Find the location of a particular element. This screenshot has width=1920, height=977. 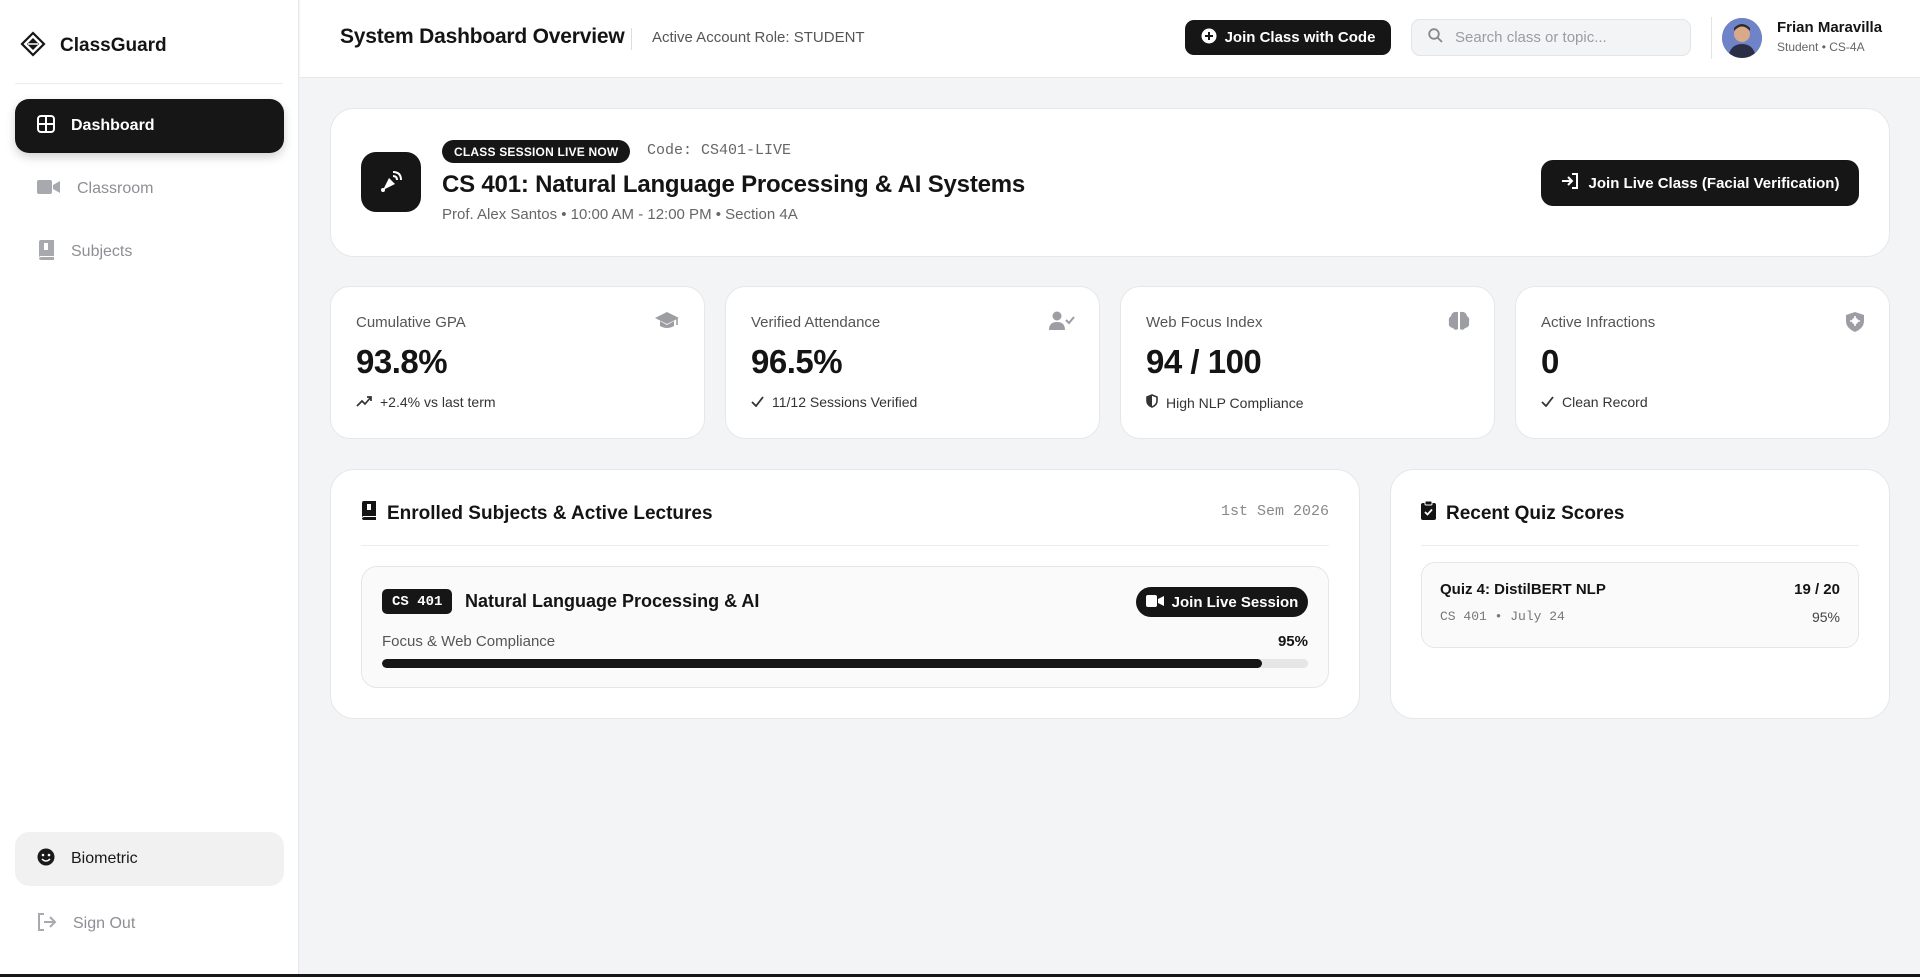

shield-badge-icon is located at coordinates (1855, 324).